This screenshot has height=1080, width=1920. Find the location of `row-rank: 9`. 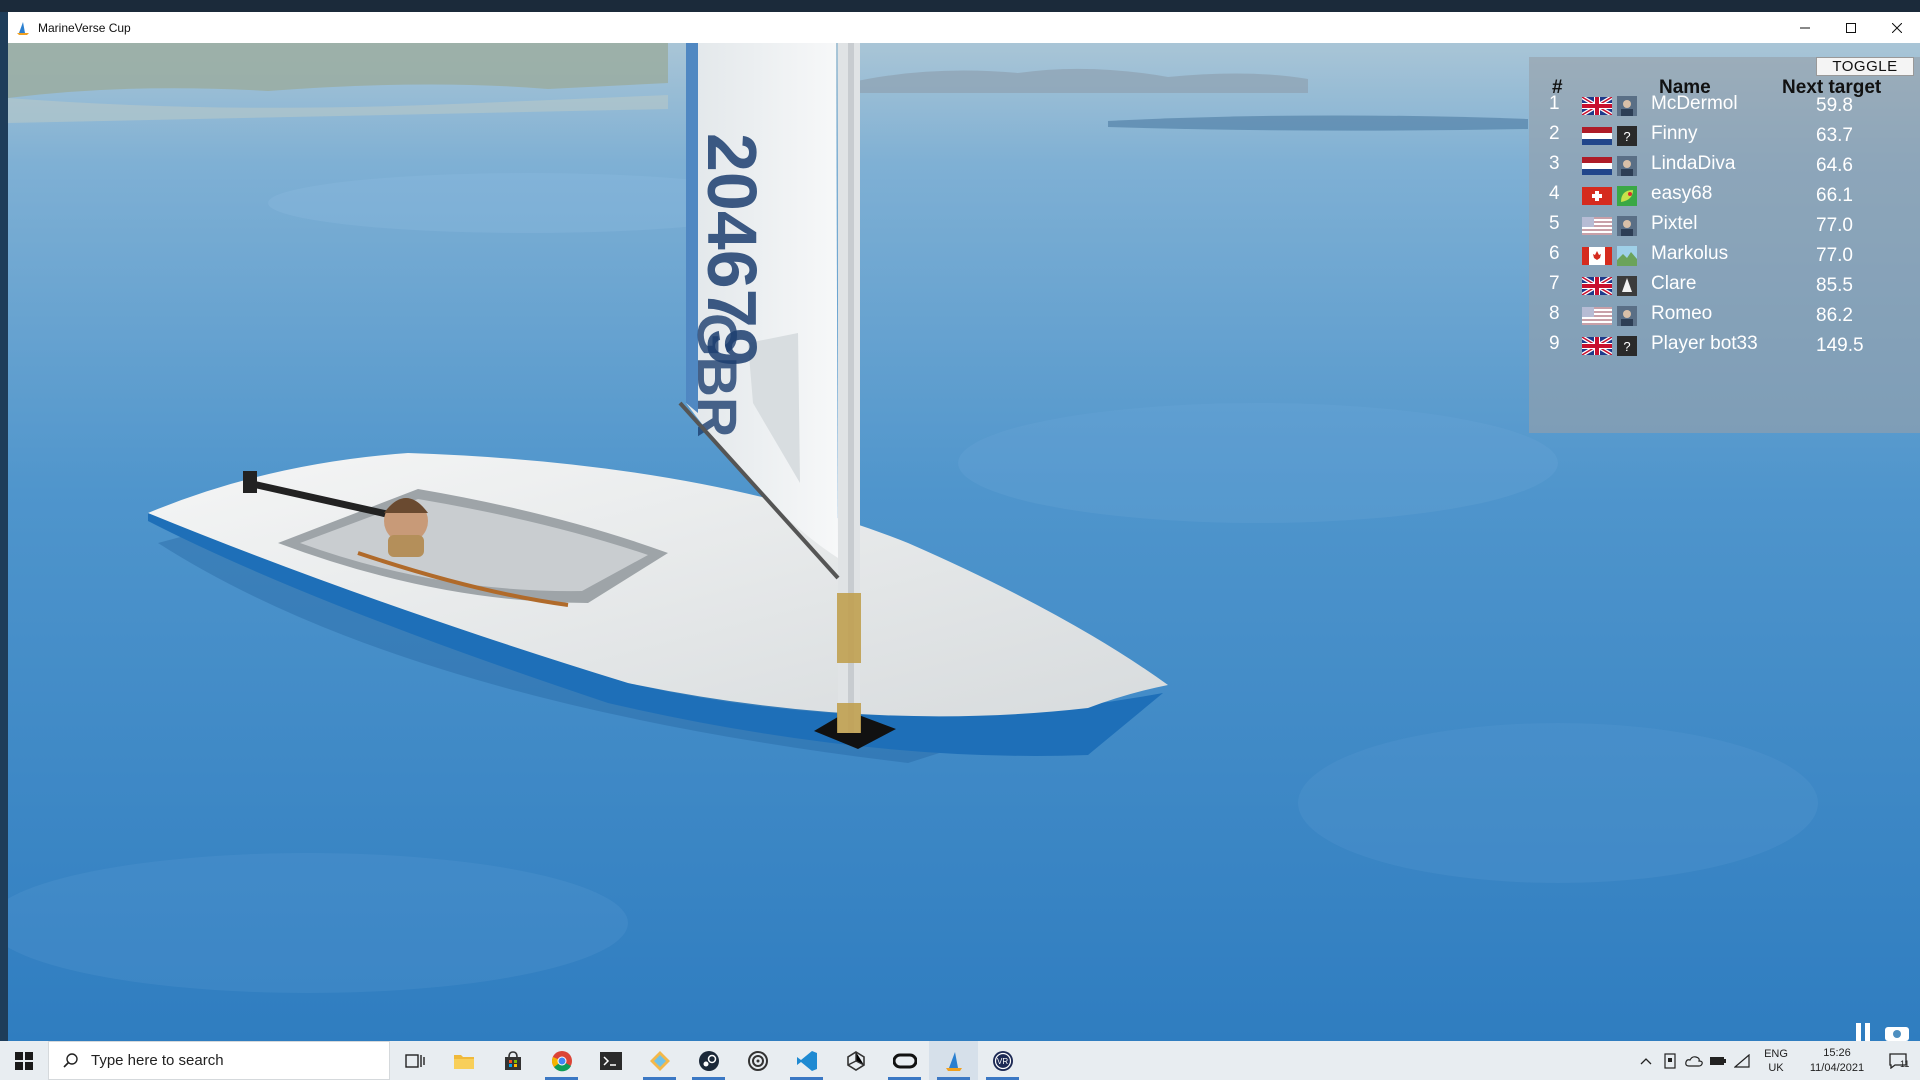

row-rank: 9 is located at coordinates (1554, 343).